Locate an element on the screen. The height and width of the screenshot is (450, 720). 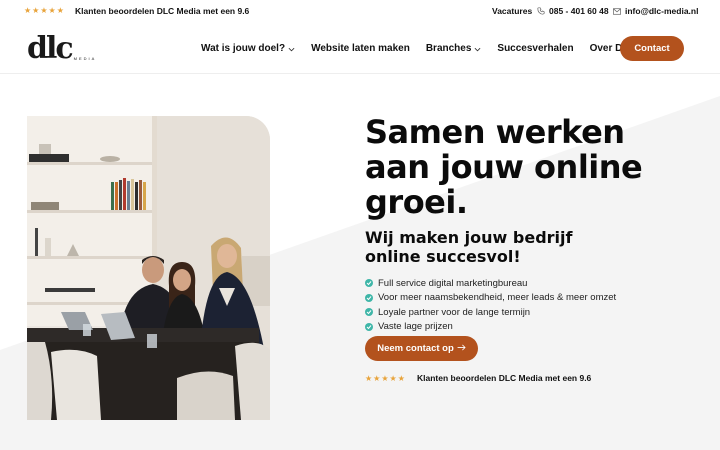
phone-icon is located at coordinates (541, 11).